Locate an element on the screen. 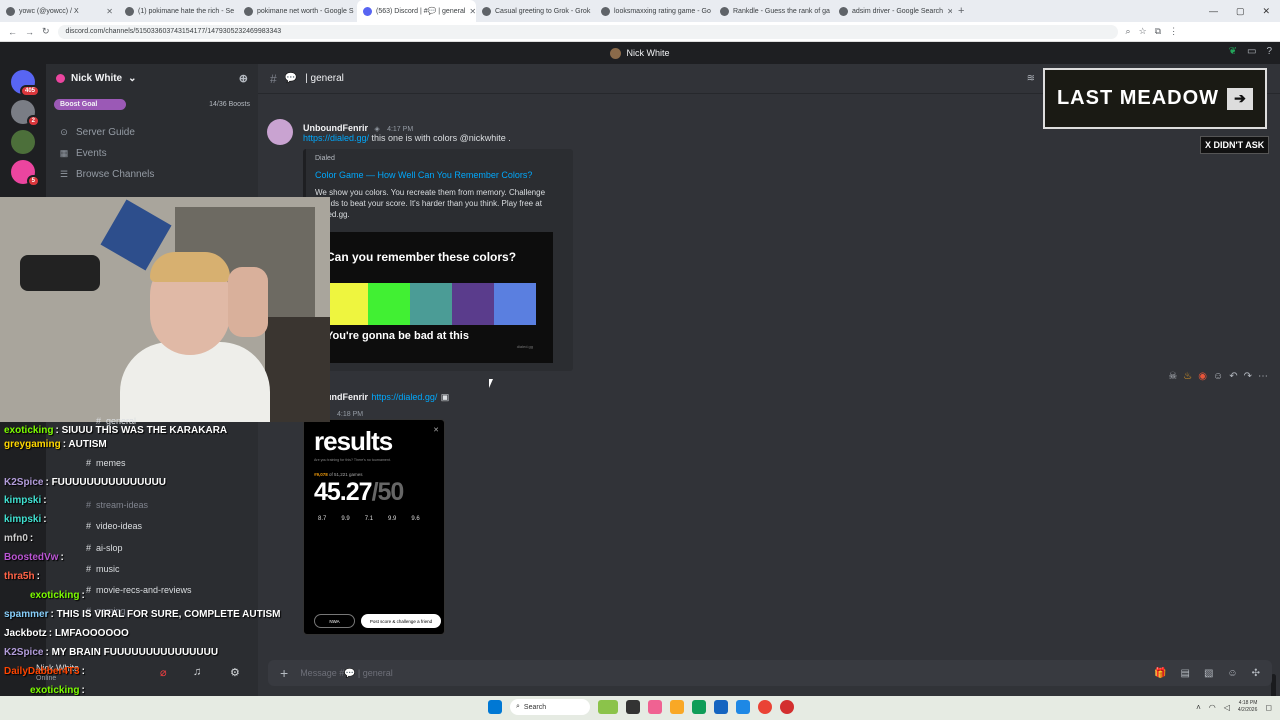 Image resolution: width=1280 pixels, height=720 pixels. inbox-icon: ▭ is located at coordinates (1251, 51).